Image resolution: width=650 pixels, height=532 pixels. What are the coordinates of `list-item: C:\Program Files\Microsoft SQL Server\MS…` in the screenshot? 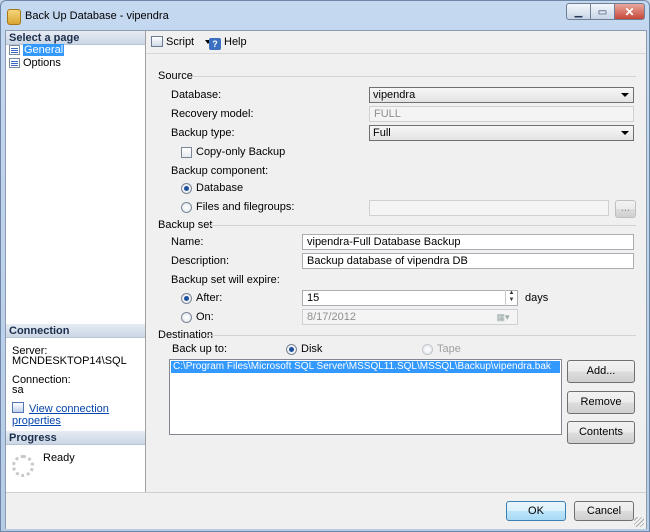 It's located at (365, 367).